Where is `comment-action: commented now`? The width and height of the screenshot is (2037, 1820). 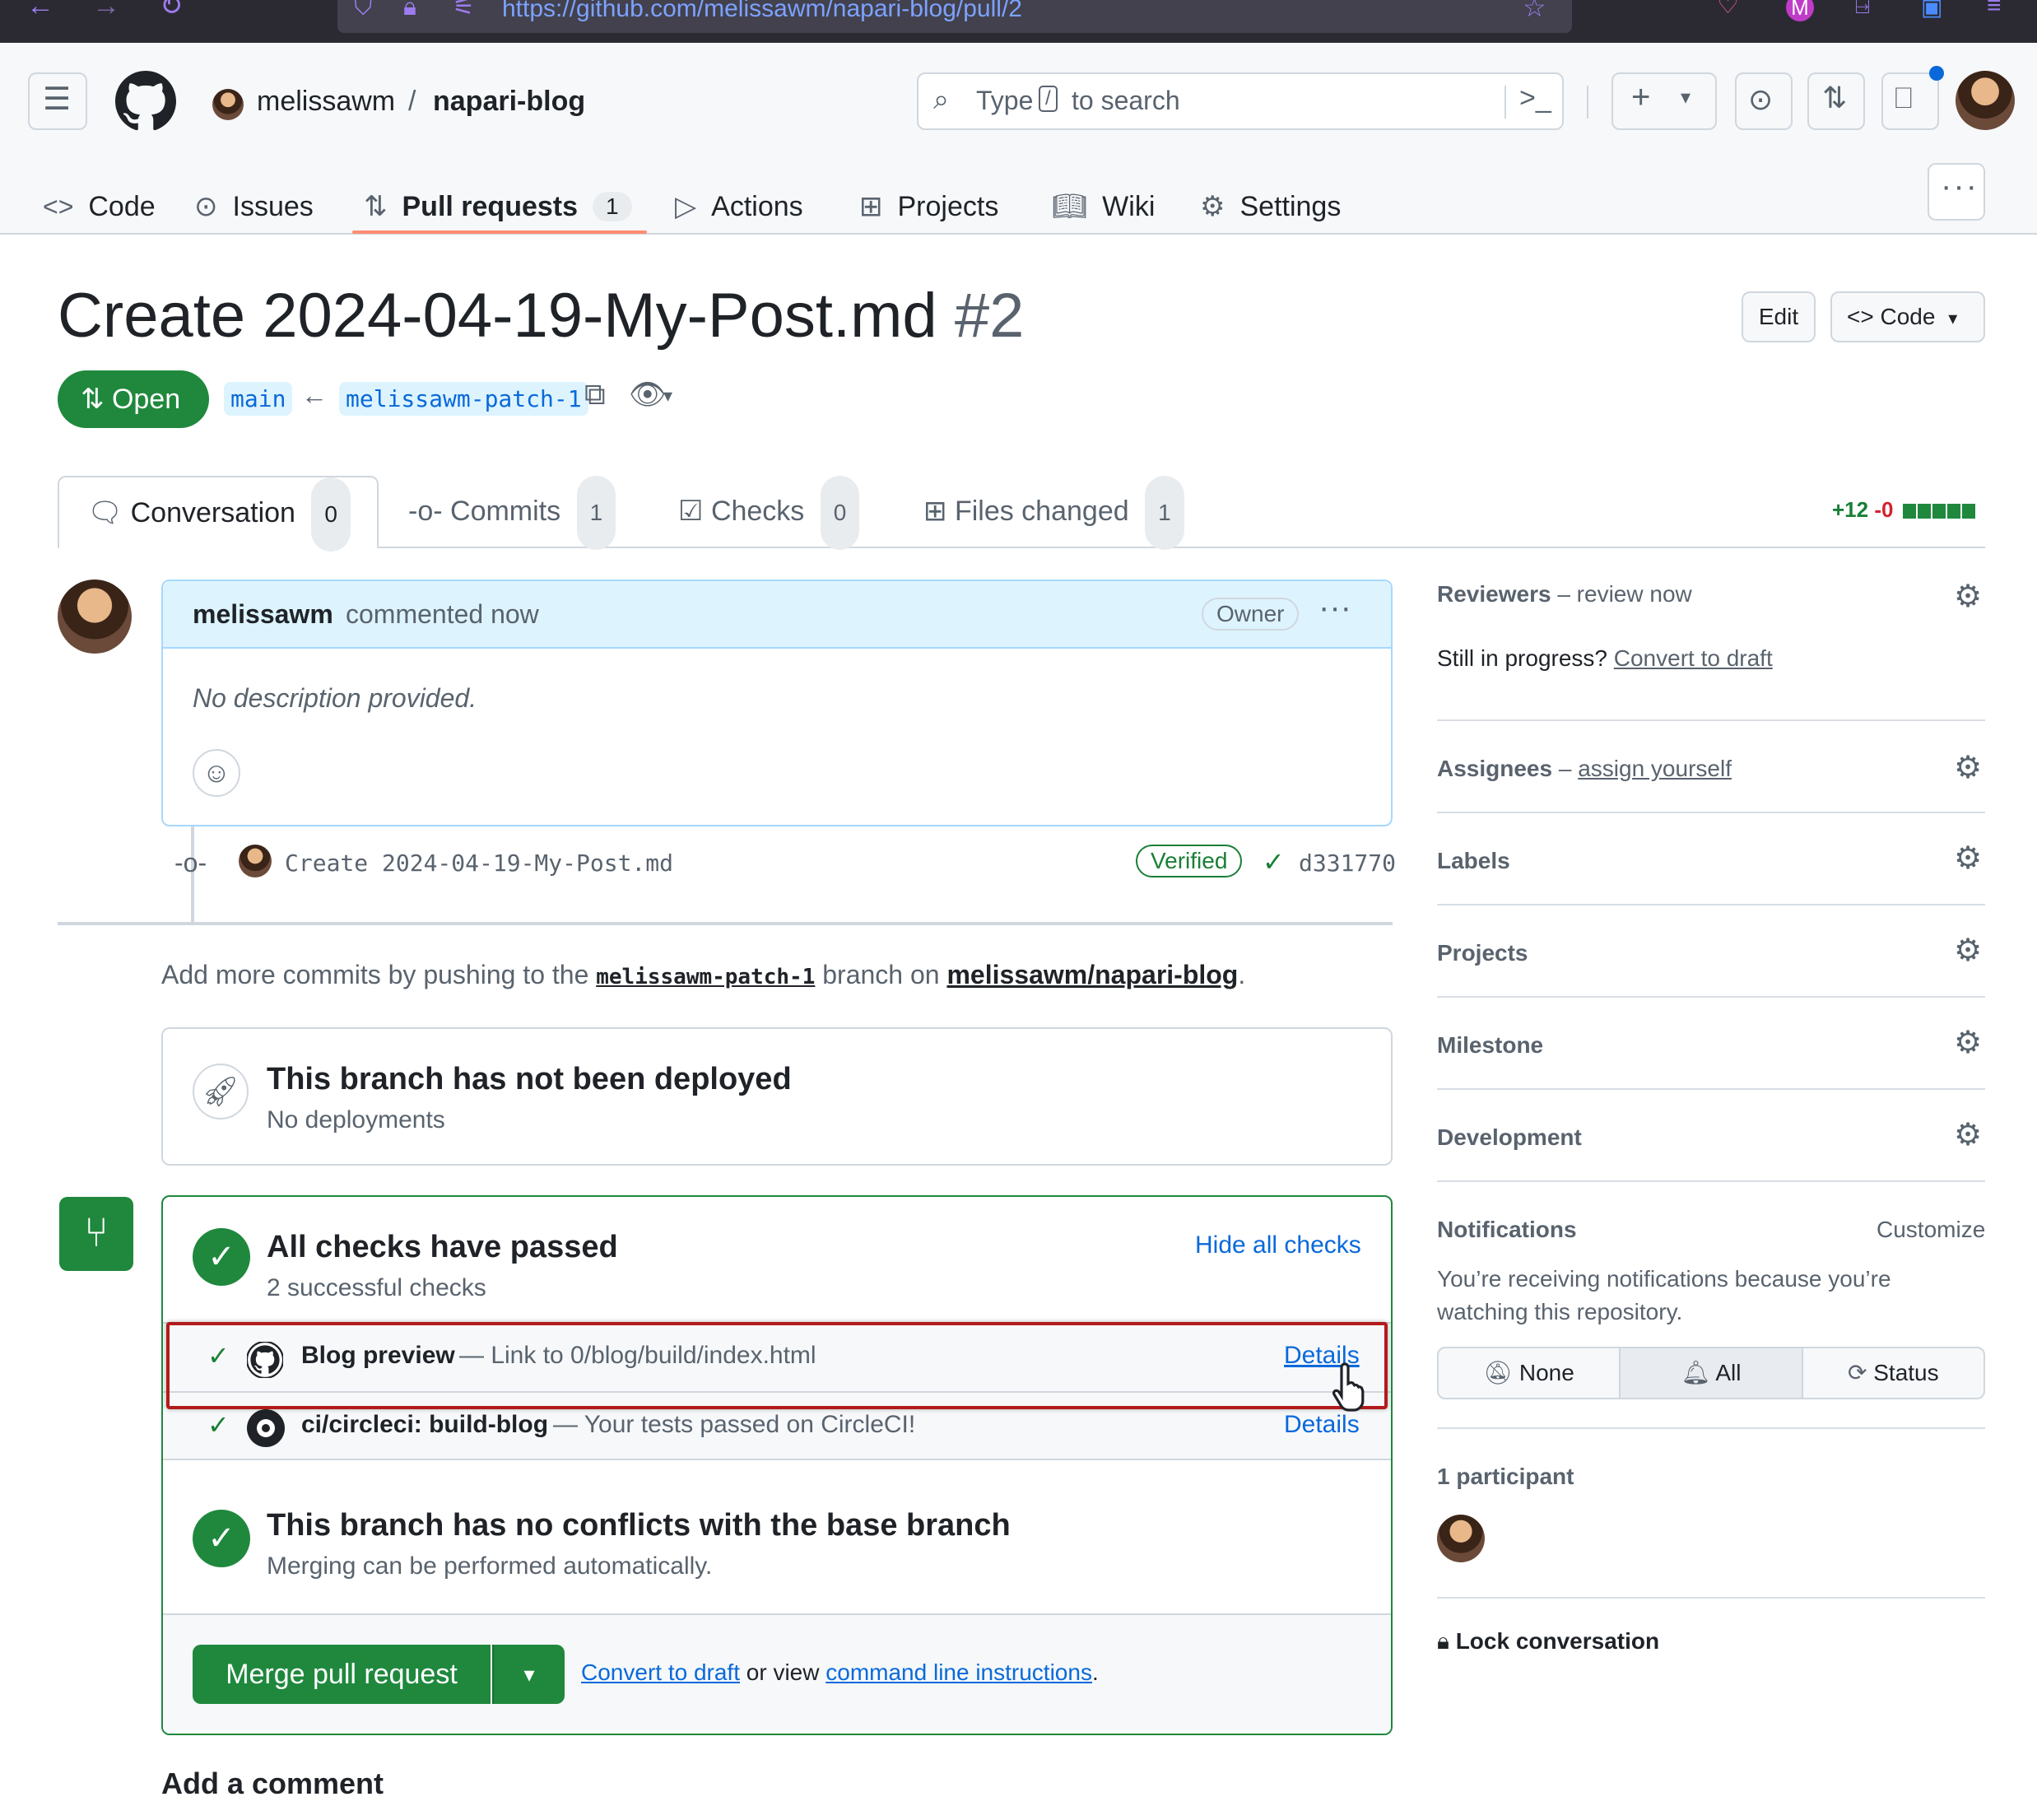 comment-action: commented now is located at coordinates (442, 614).